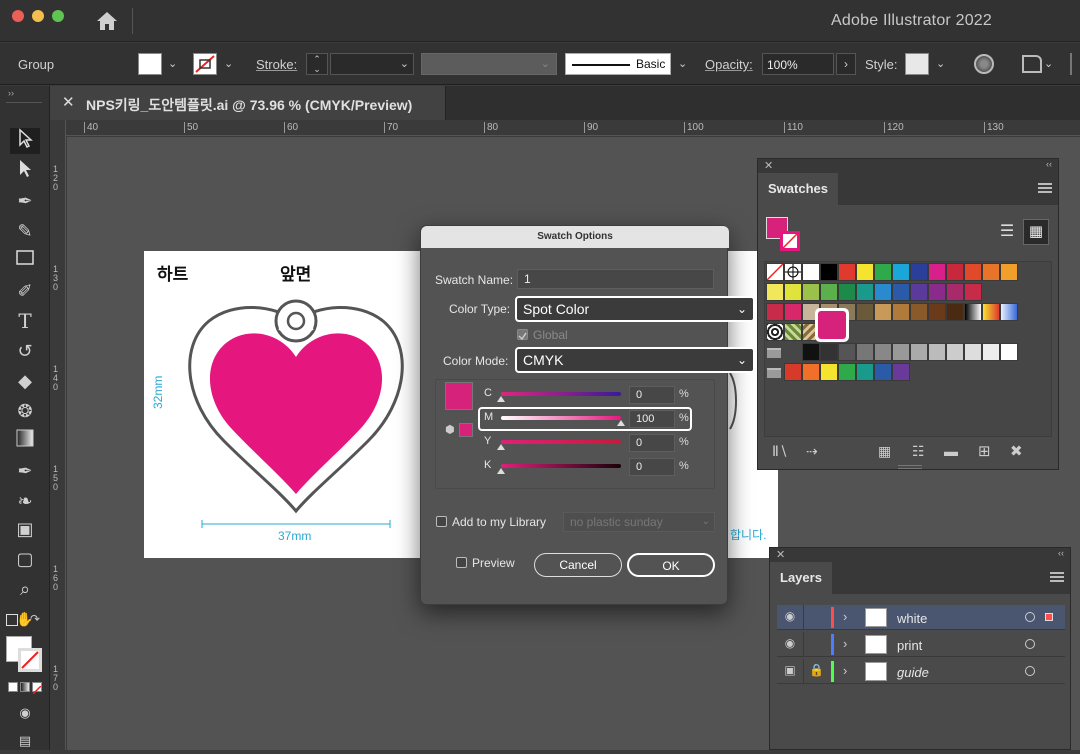 The image size is (1080, 754). Describe the element at coordinates (790, 241) in the screenshot. I see `active-stroke-swatch` at that location.